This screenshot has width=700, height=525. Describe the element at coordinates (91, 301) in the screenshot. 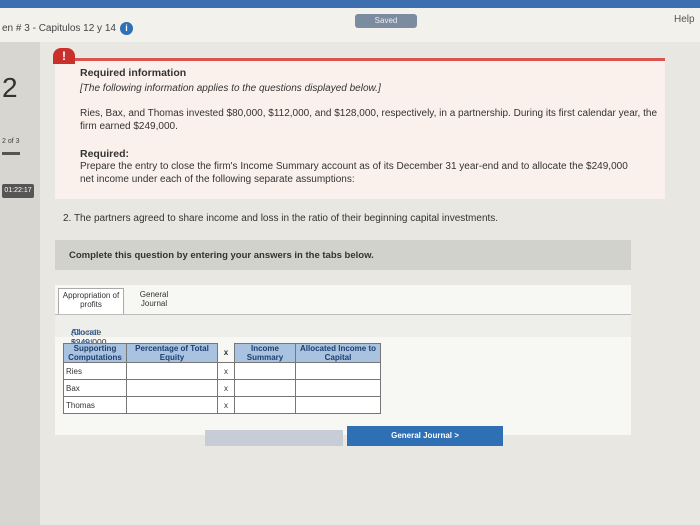

I see `tab-appropriation-of-profits: Appropriation of profits` at that location.